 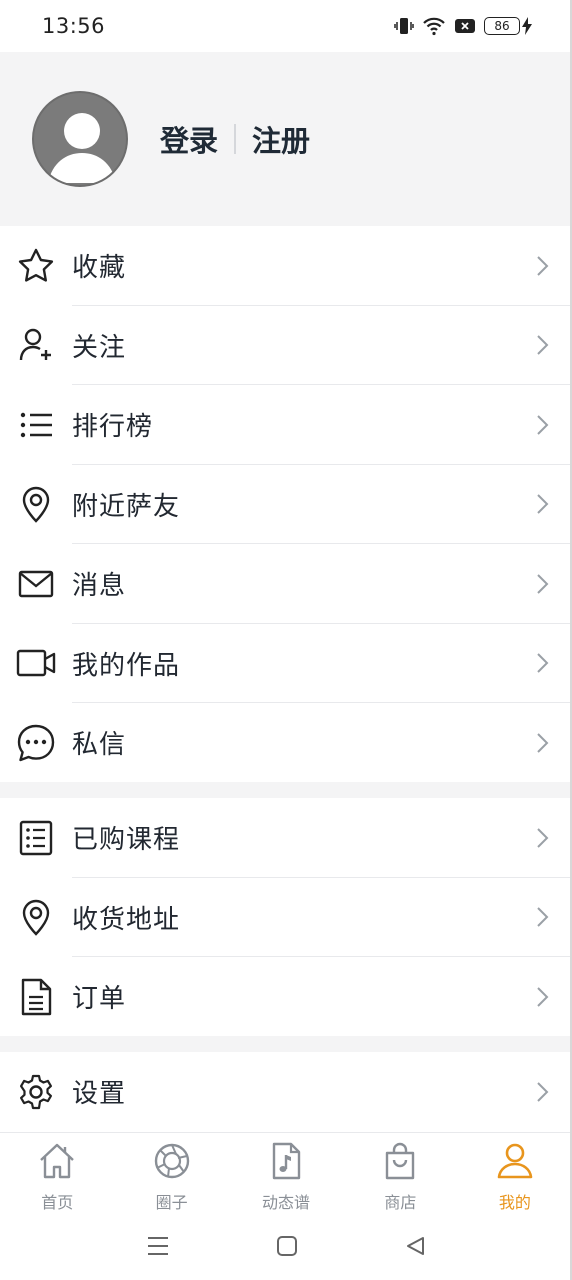 I want to click on menu-item-label: 排行榜, so click(x=113, y=427).